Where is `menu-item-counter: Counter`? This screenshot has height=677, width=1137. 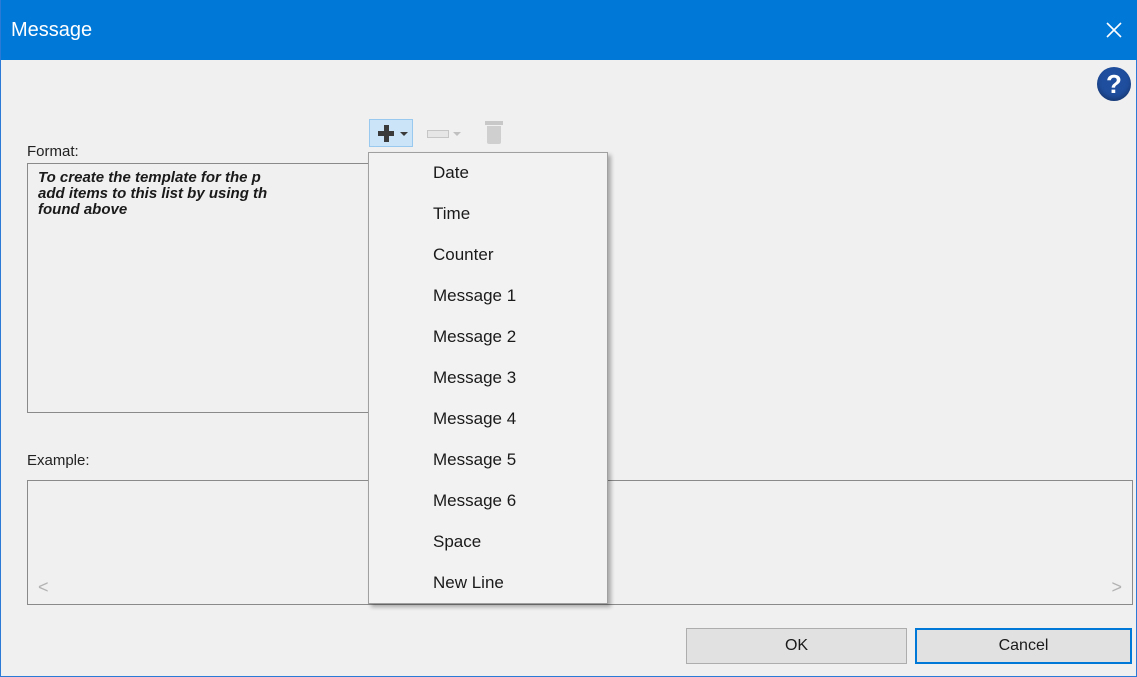
menu-item-counter: Counter is located at coordinates (463, 255).